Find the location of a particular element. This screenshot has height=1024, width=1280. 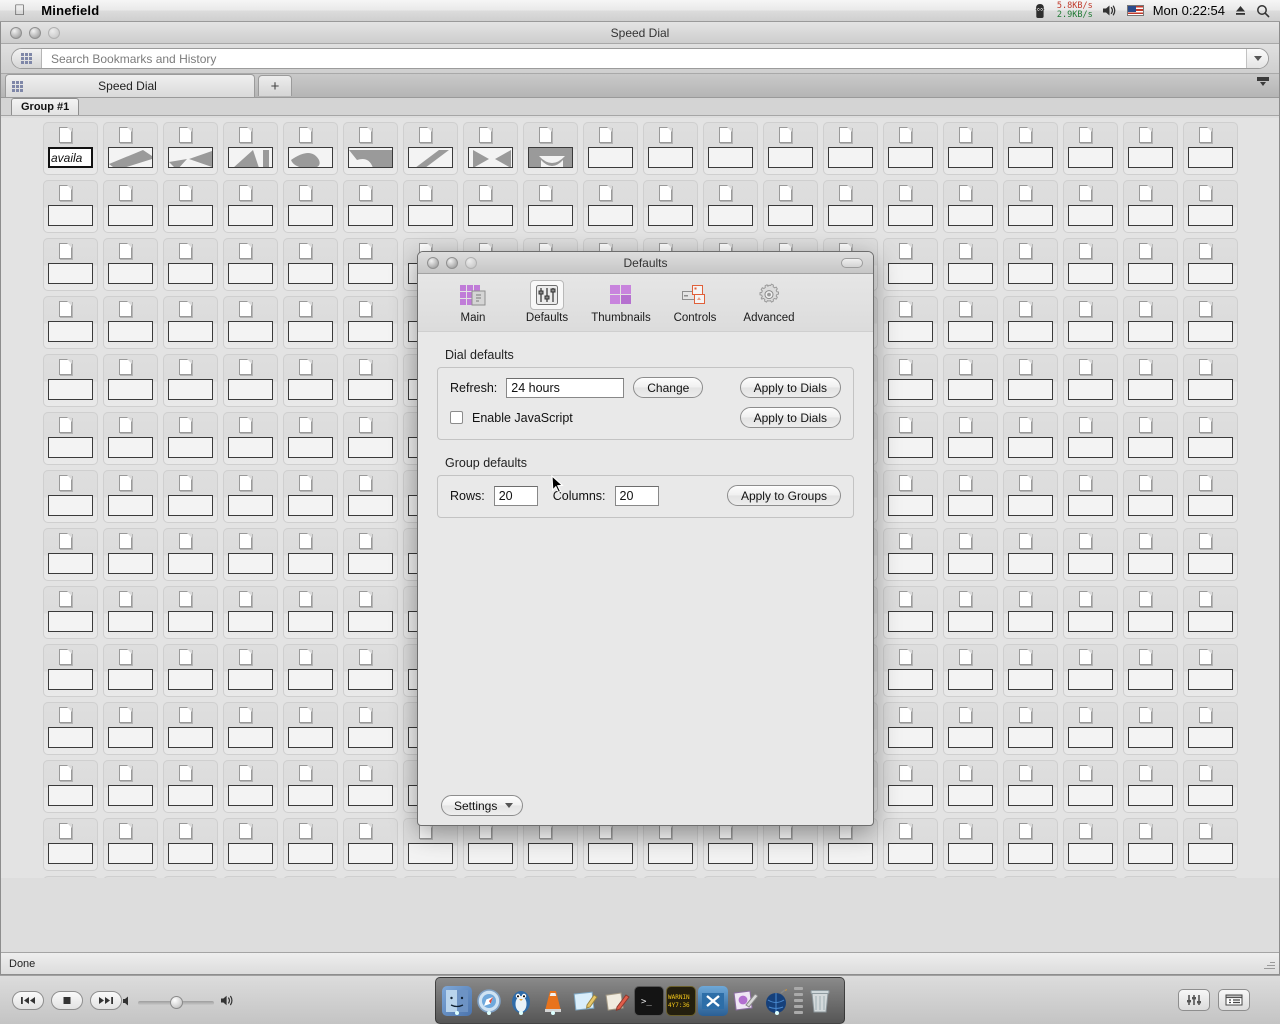

toolbar-item-thumbnails: Thumbnails is located at coordinates (621, 302).